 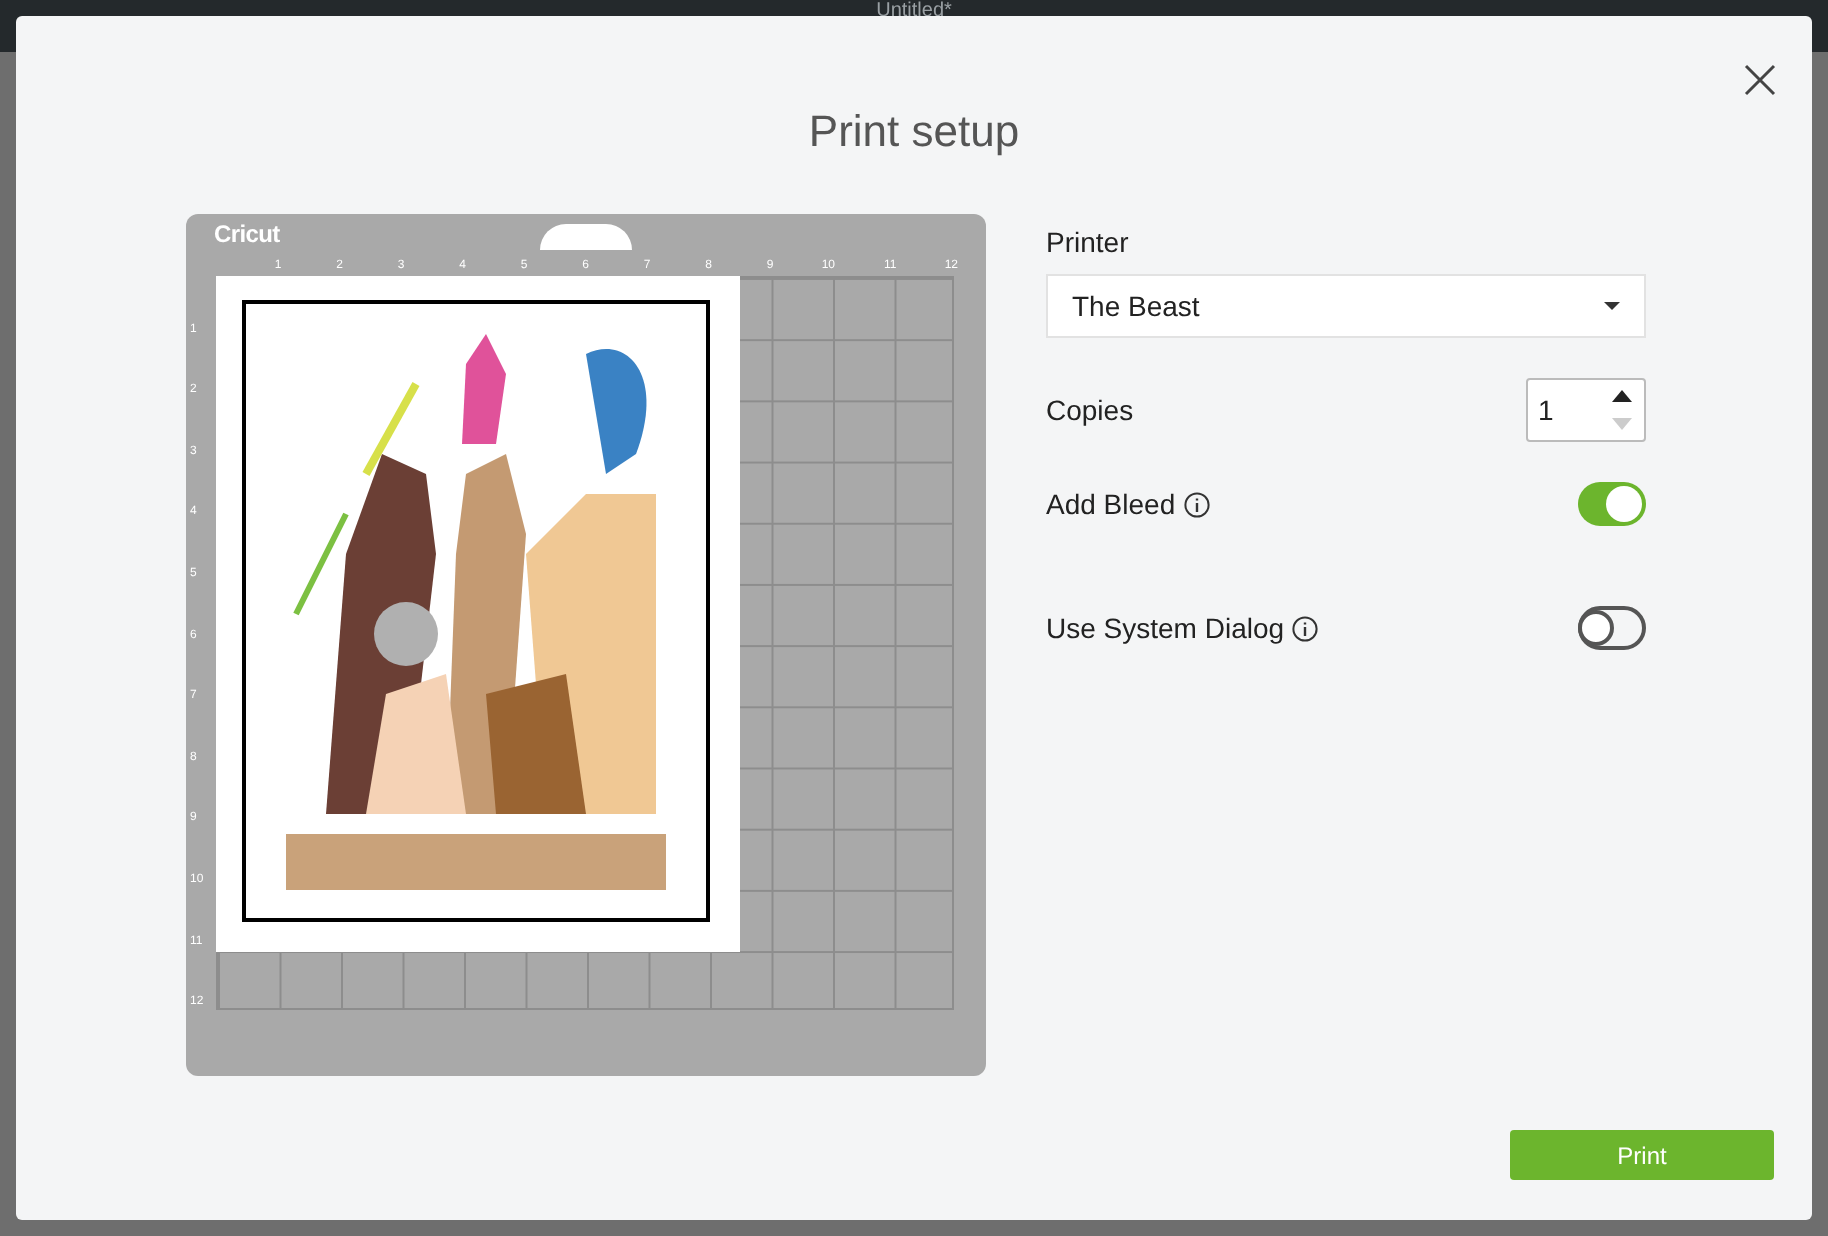 I want to click on printer-label: Printer, so click(x=1088, y=243).